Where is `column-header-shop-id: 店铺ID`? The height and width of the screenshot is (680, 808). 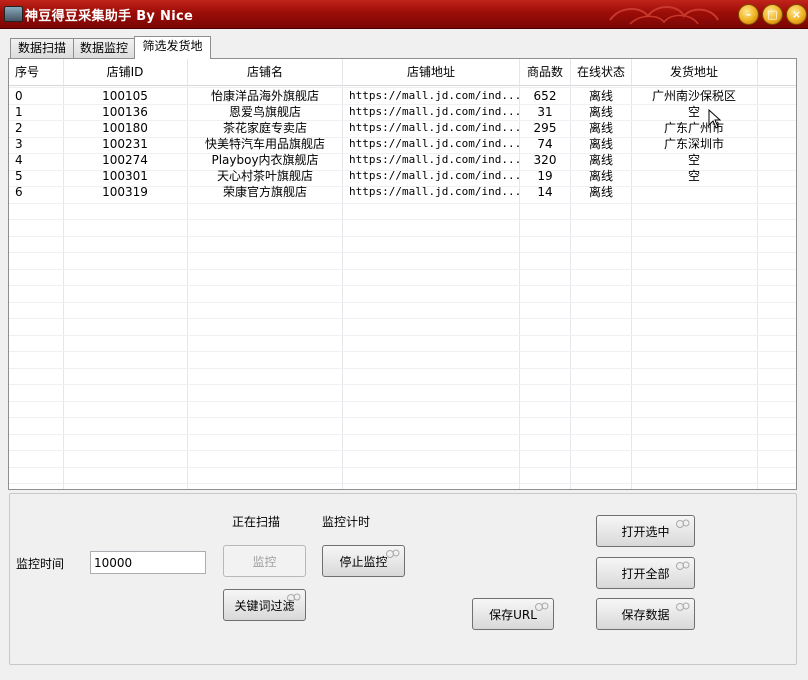
column-header-shop-id: 店铺ID is located at coordinates (125, 72).